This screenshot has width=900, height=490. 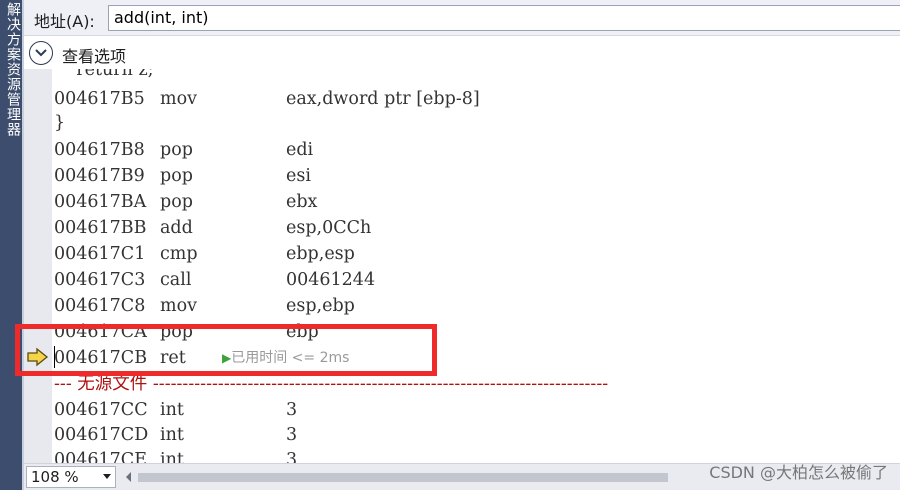 What do you see at coordinates (60, 123) in the screenshot?
I see `source-text: }` at bounding box center [60, 123].